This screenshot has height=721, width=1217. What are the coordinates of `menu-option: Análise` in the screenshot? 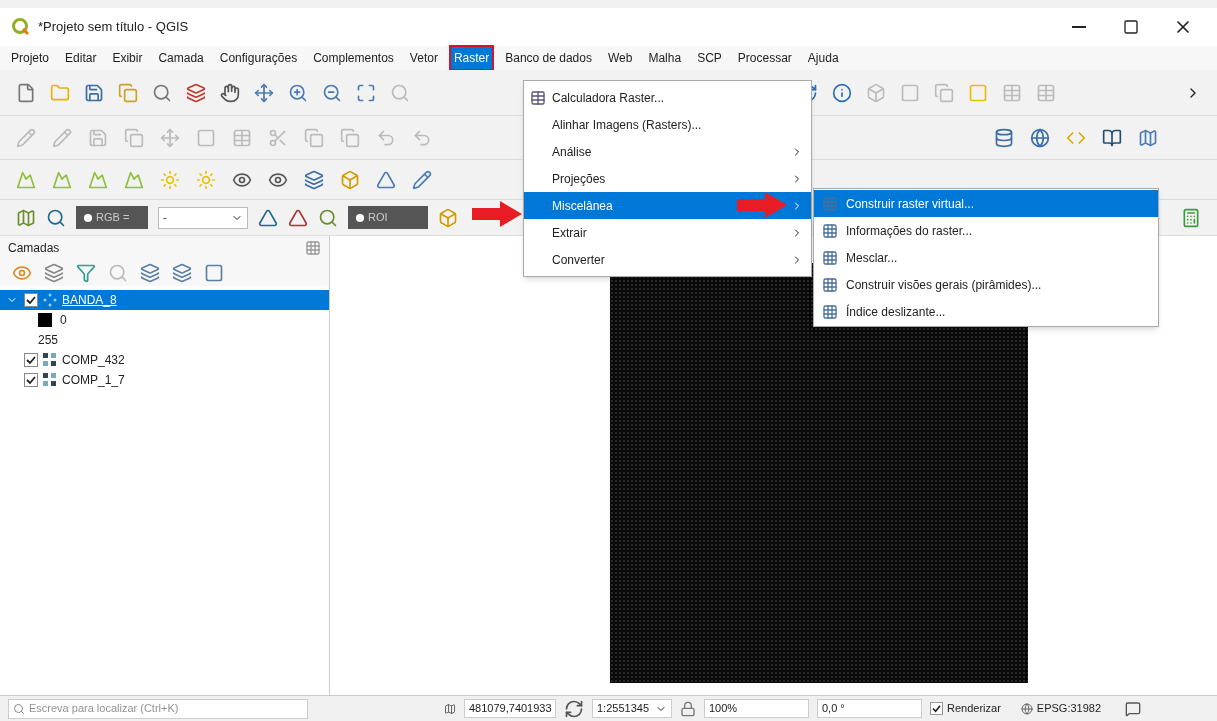 It's located at (667, 151).